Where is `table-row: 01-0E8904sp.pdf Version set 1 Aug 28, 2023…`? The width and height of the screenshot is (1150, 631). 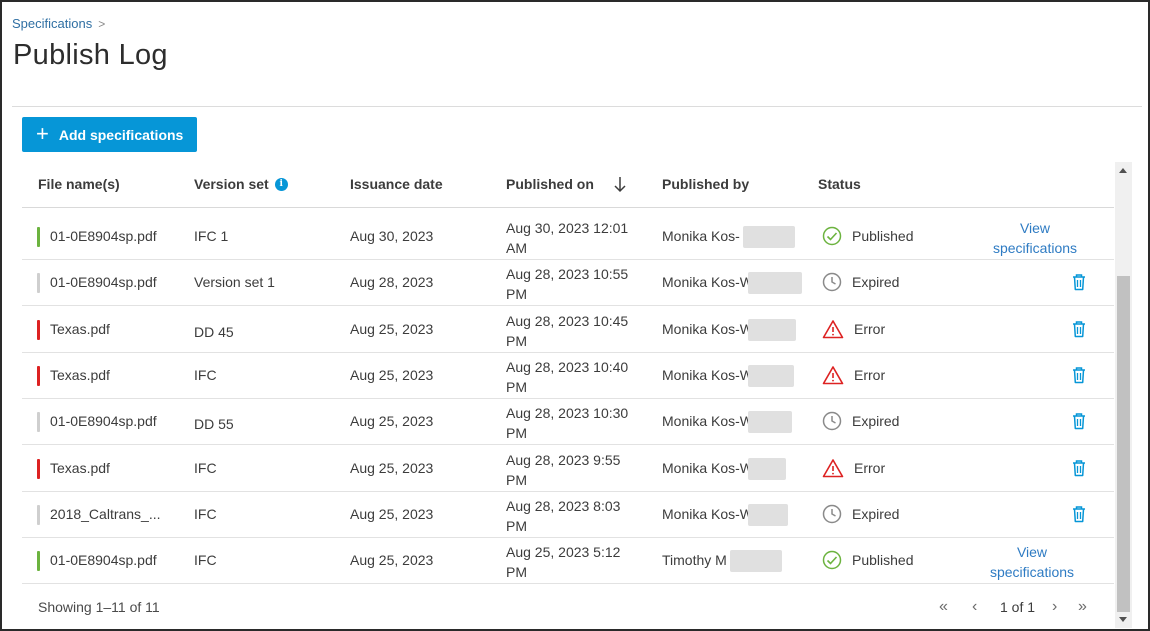
table-row: 01-0E8904sp.pdf Version set 1 Aug 28, 2023… is located at coordinates (568, 283).